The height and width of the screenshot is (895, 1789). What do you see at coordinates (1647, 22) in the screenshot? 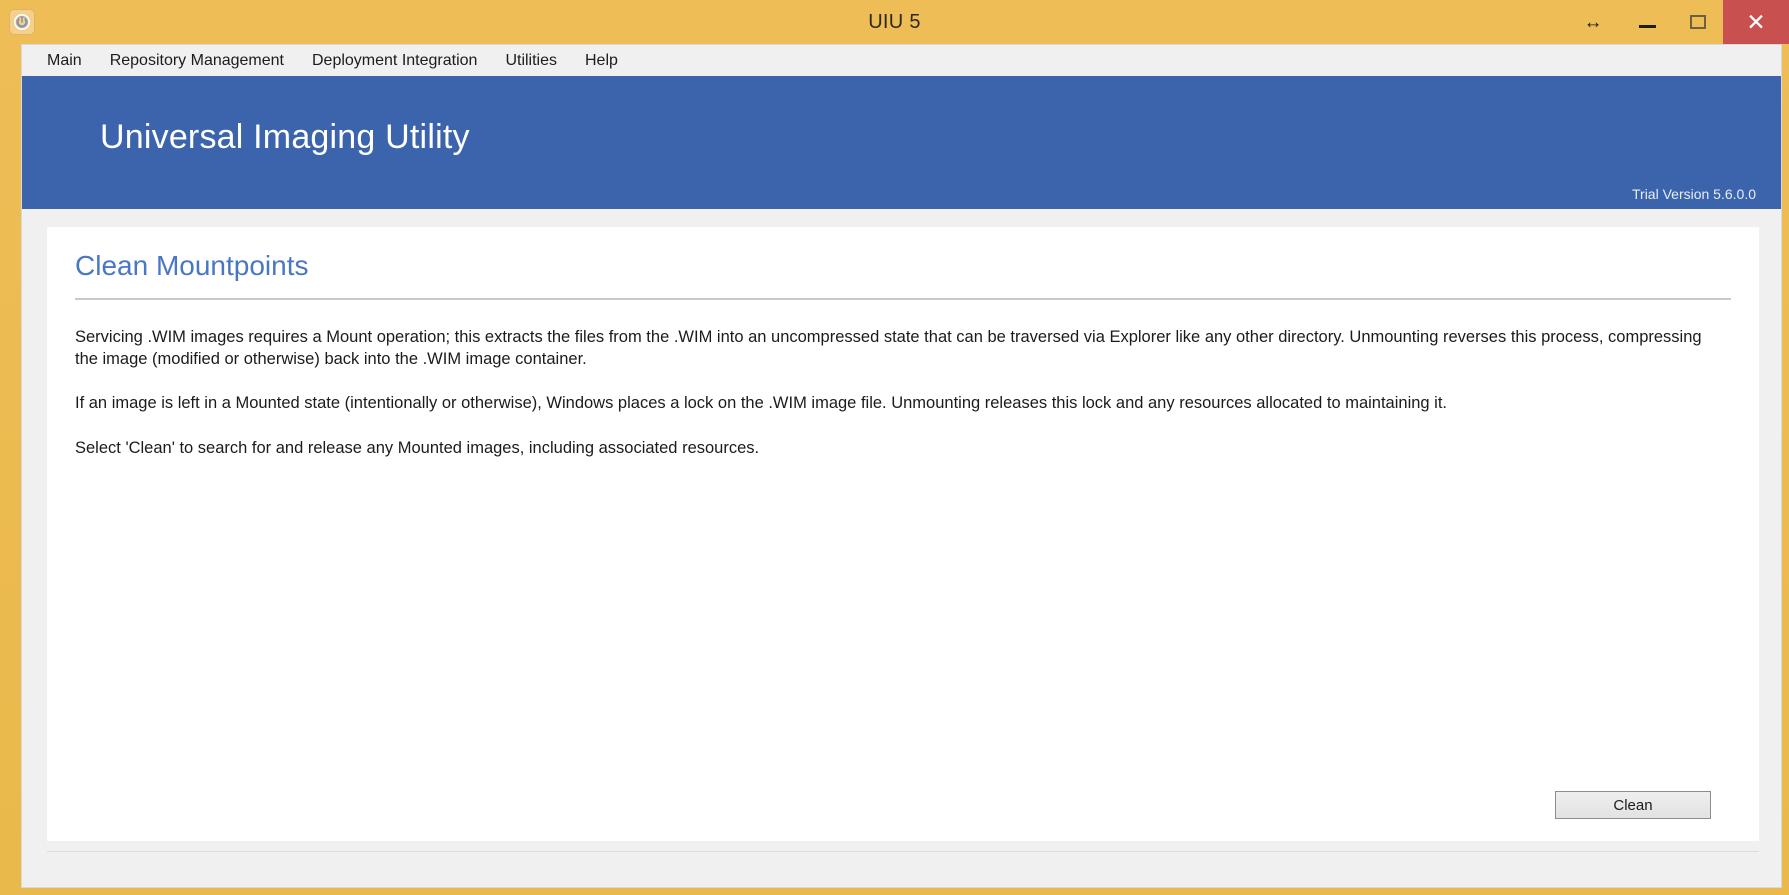
I see `minimize-button` at bounding box center [1647, 22].